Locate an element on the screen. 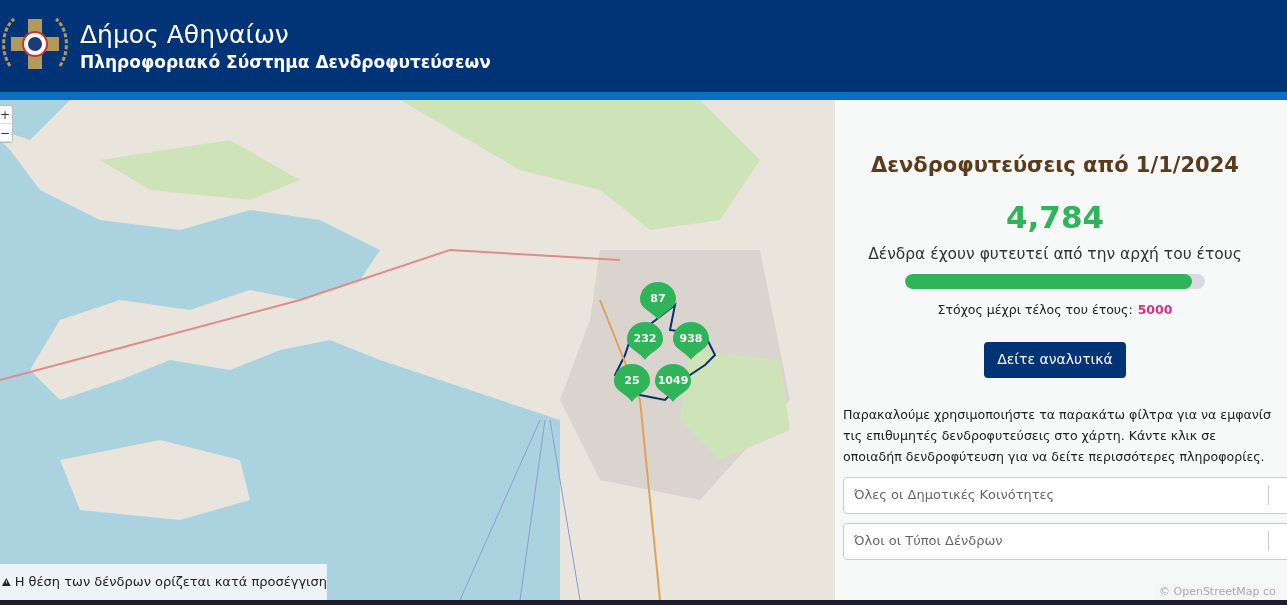 The width and height of the screenshot is (1287, 605). target-label: Στόχος μέχρι τέλος του έτους: is located at coordinates (1035, 309).